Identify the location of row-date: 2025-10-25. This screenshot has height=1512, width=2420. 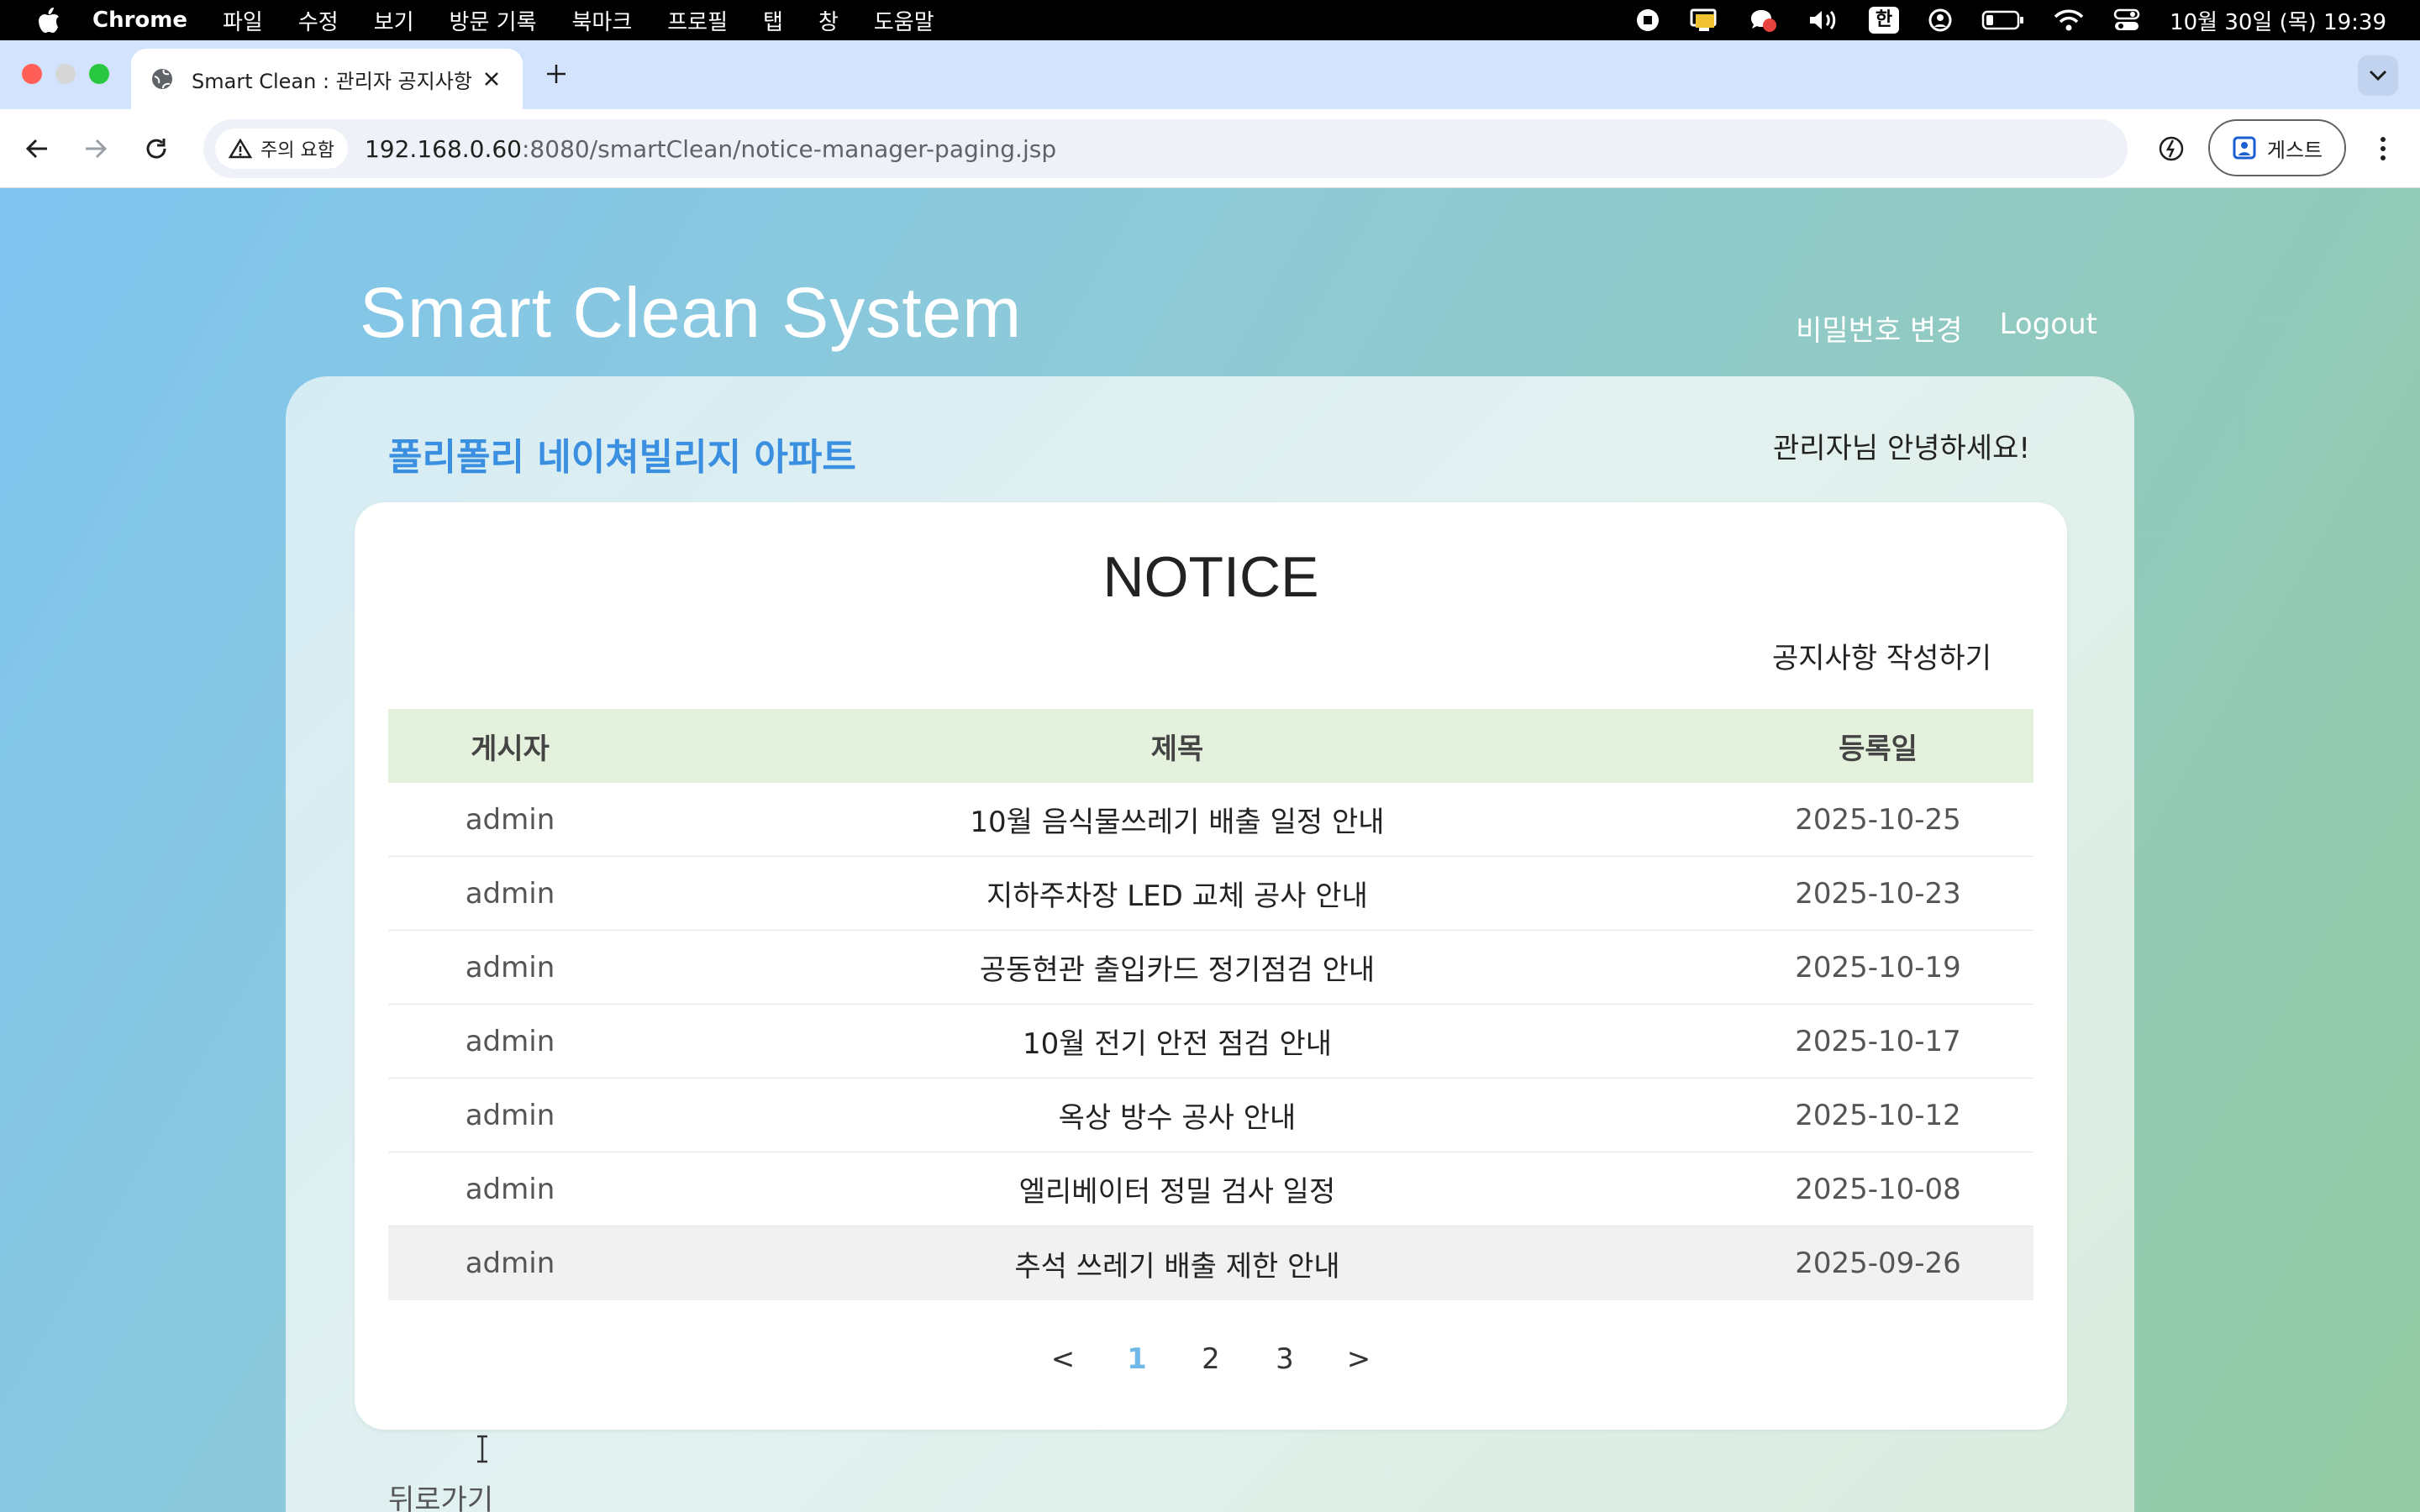
(1878, 819).